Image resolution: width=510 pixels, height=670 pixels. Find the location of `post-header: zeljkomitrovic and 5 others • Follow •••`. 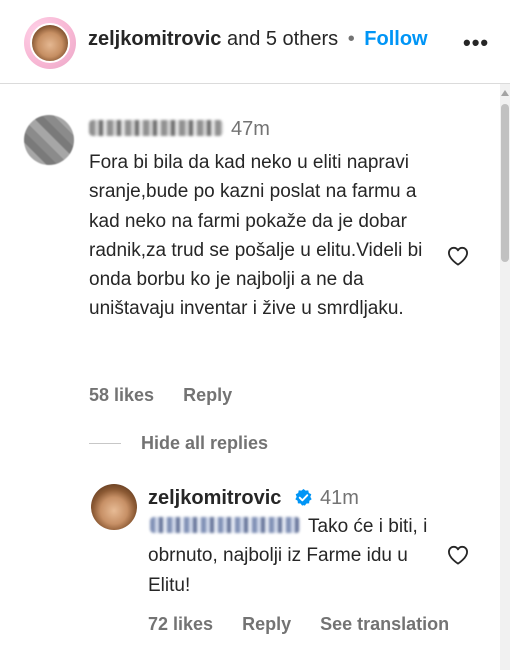

post-header: zeljkomitrovic and 5 others • Follow ••• is located at coordinates (255, 42).